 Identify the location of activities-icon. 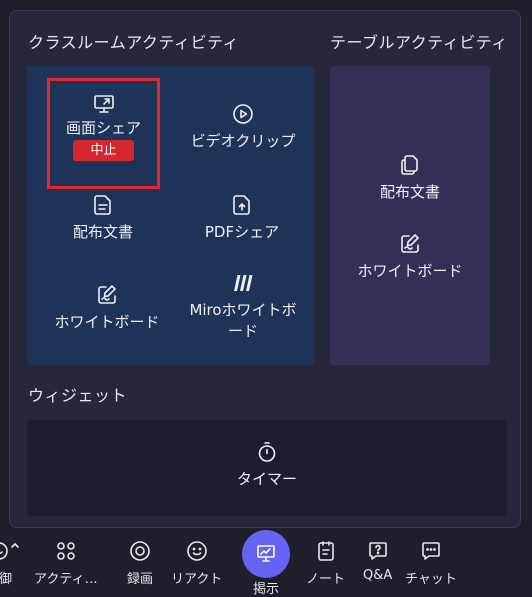
(66, 551).